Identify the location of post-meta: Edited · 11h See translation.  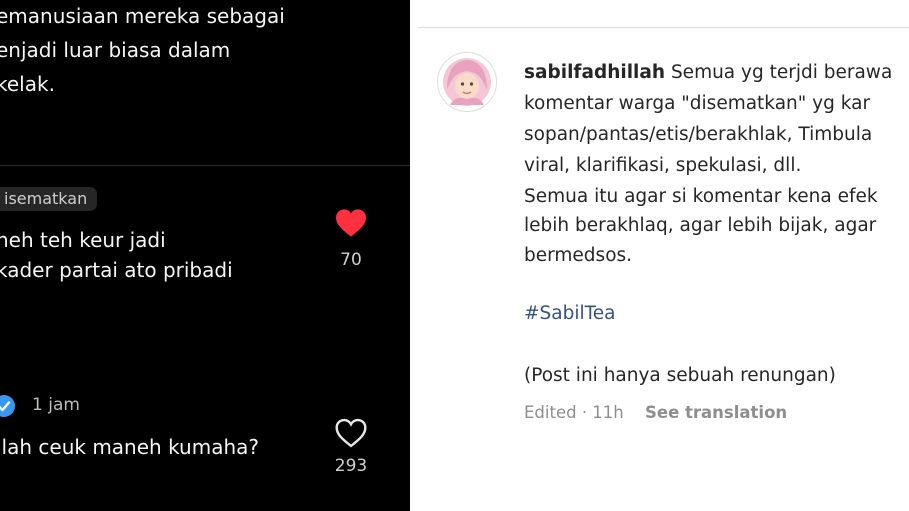
(655, 412).